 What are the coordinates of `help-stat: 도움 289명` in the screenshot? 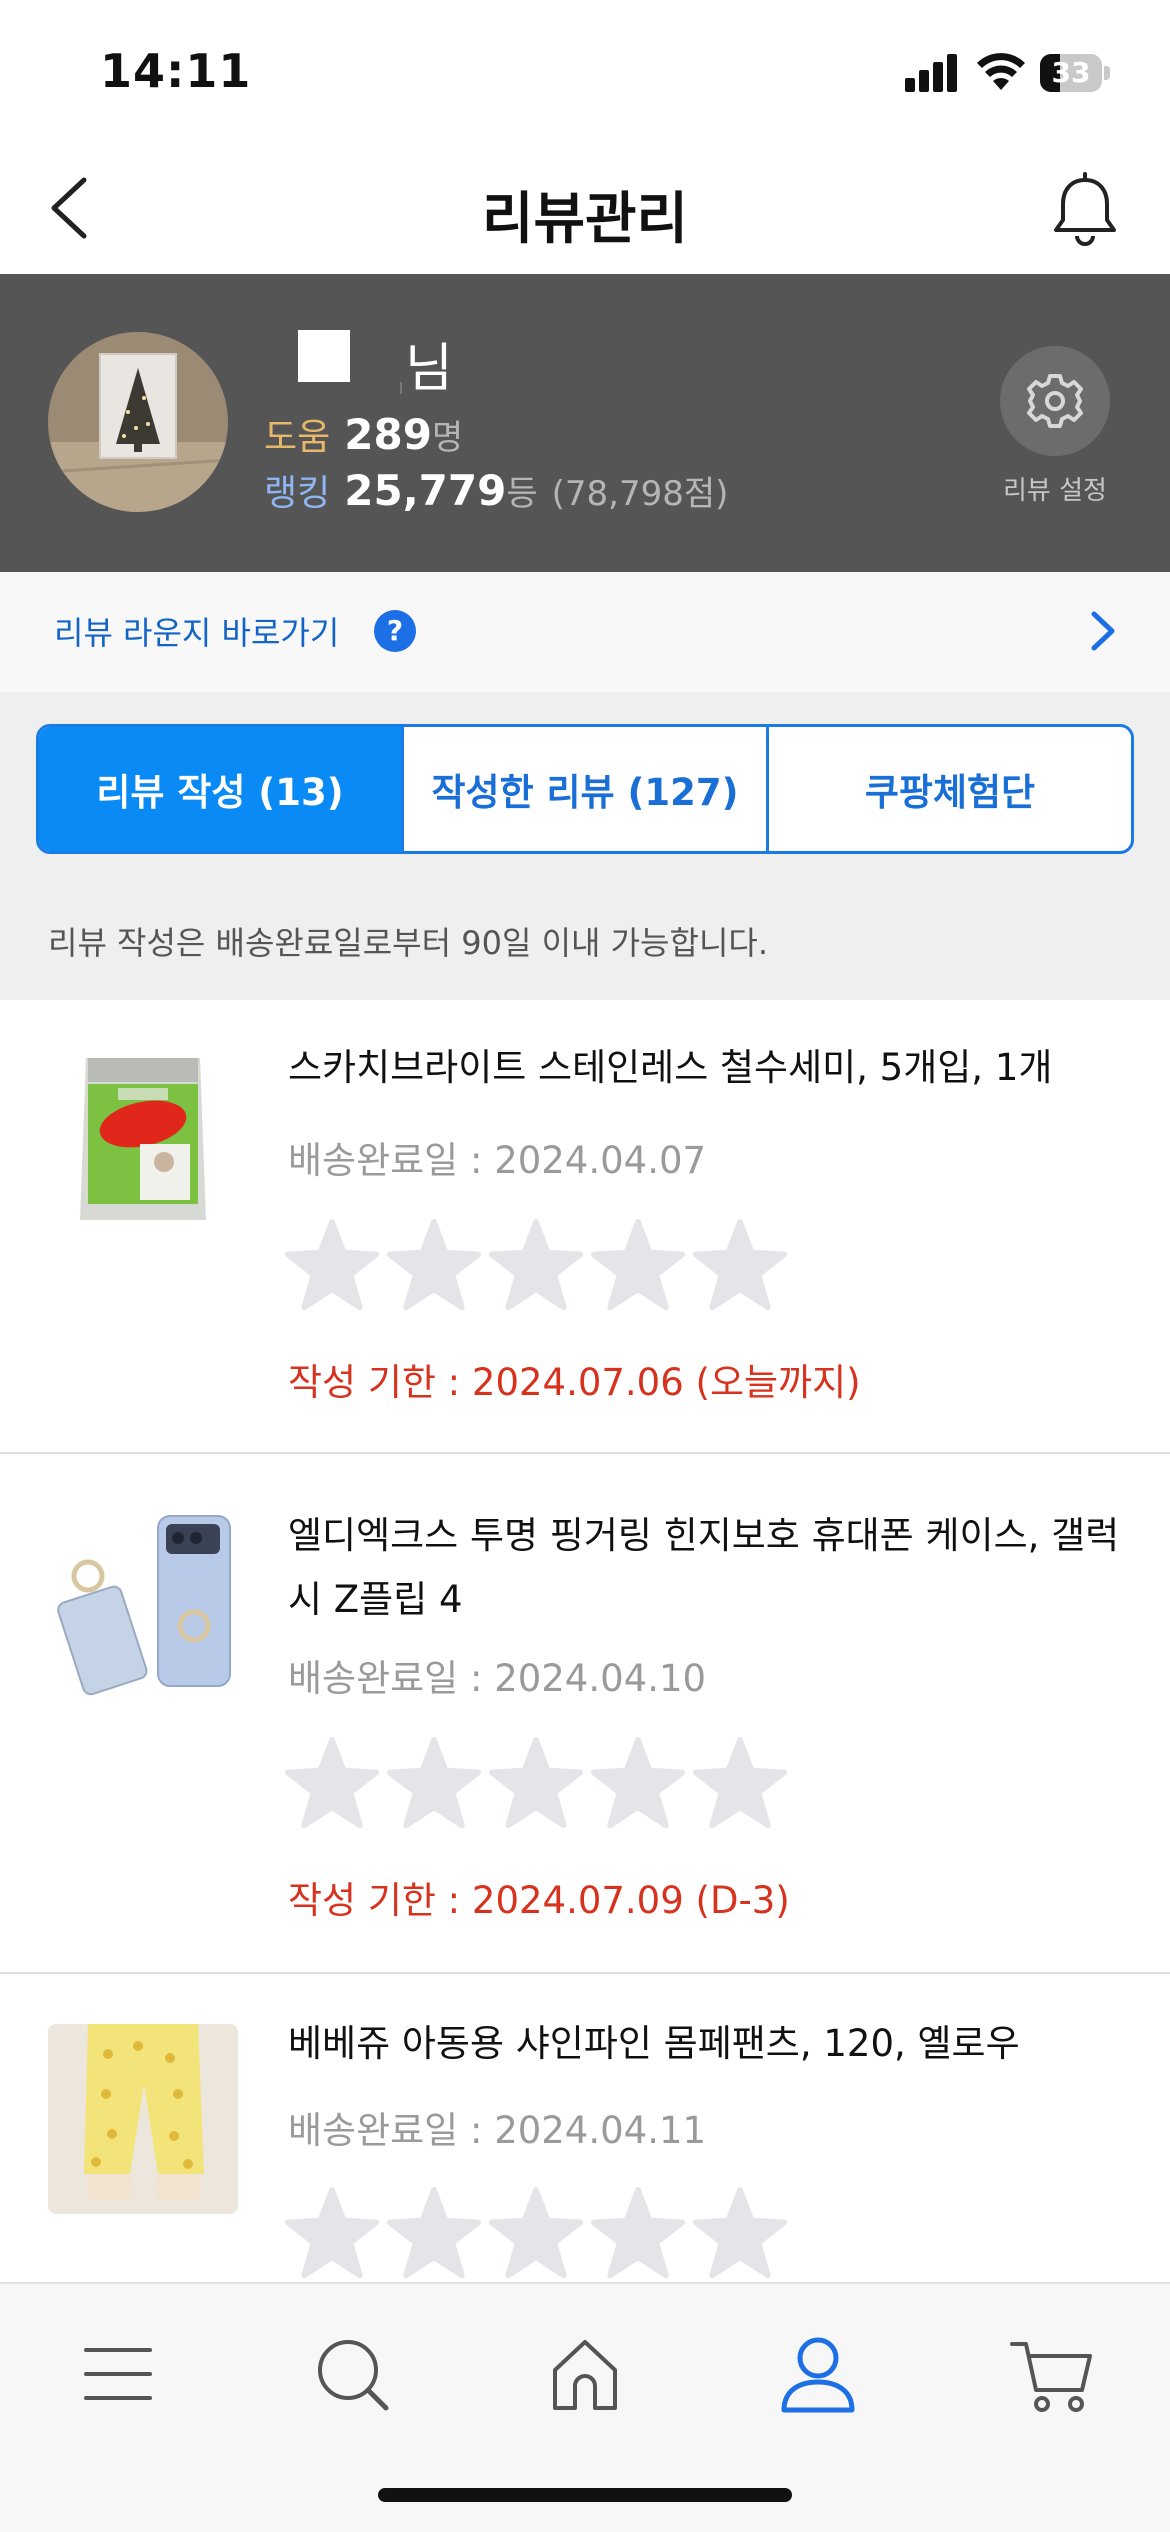 It's located at (363, 434).